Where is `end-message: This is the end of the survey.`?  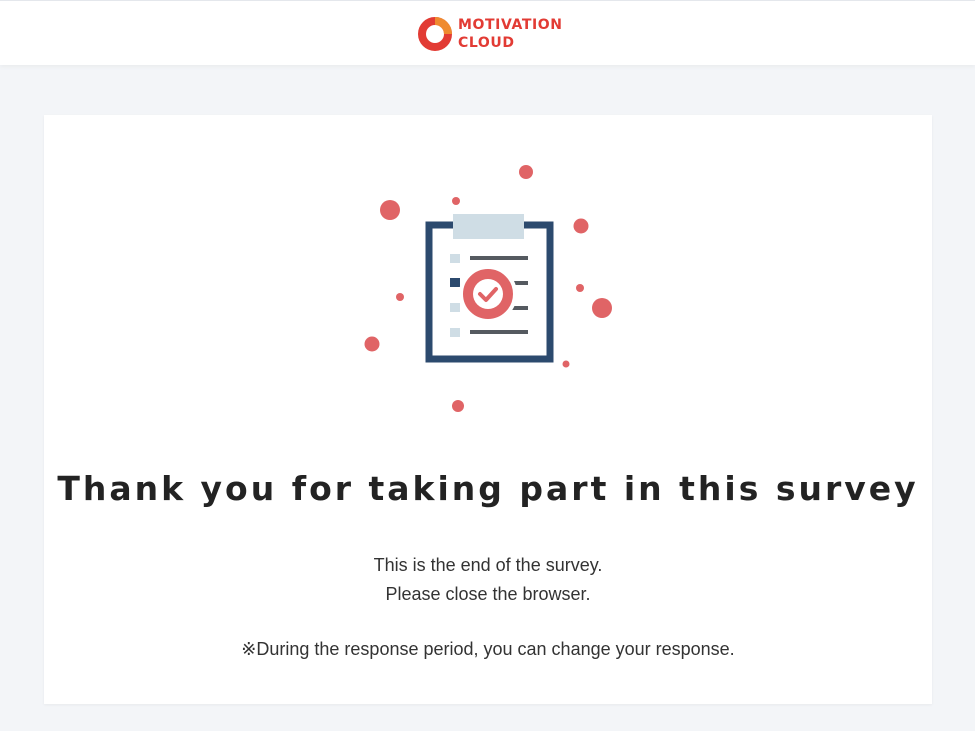 end-message: This is the end of the survey. is located at coordinates (488, 565).